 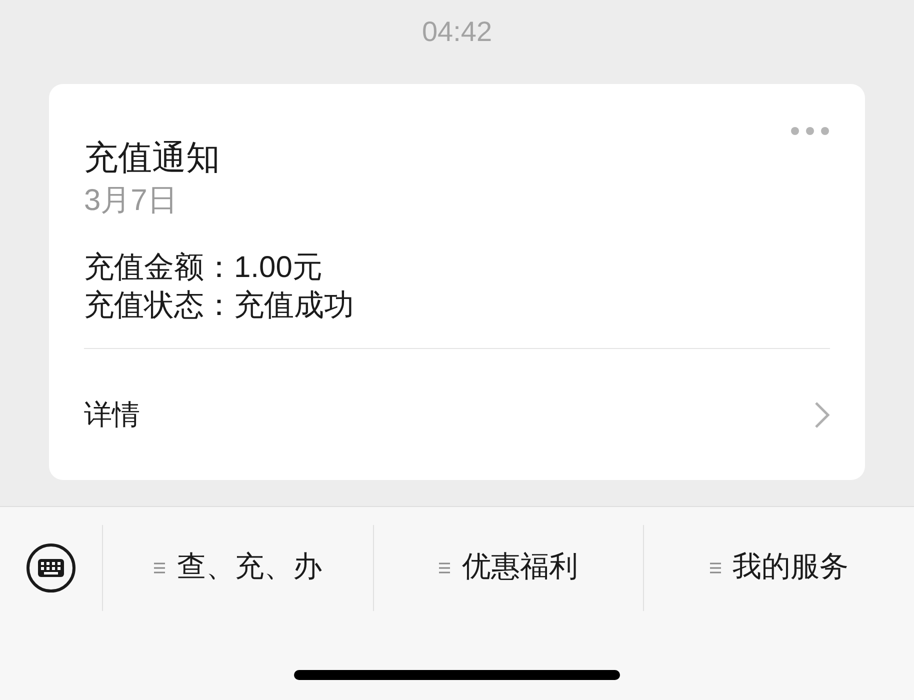 What do you see at coordinates (51, 568) in the screenshot?
I see `keyboard-icon` at bounding box center [51, 568].